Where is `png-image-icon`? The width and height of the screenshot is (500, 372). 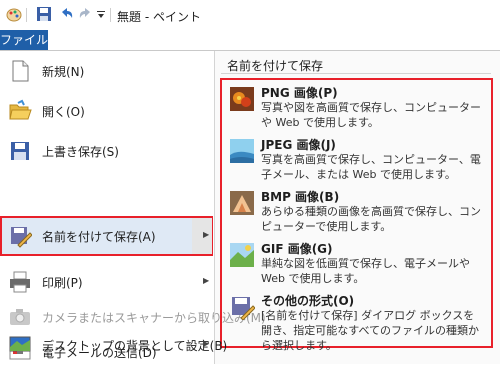 png-image-icon is located at coordinates (242, 99).